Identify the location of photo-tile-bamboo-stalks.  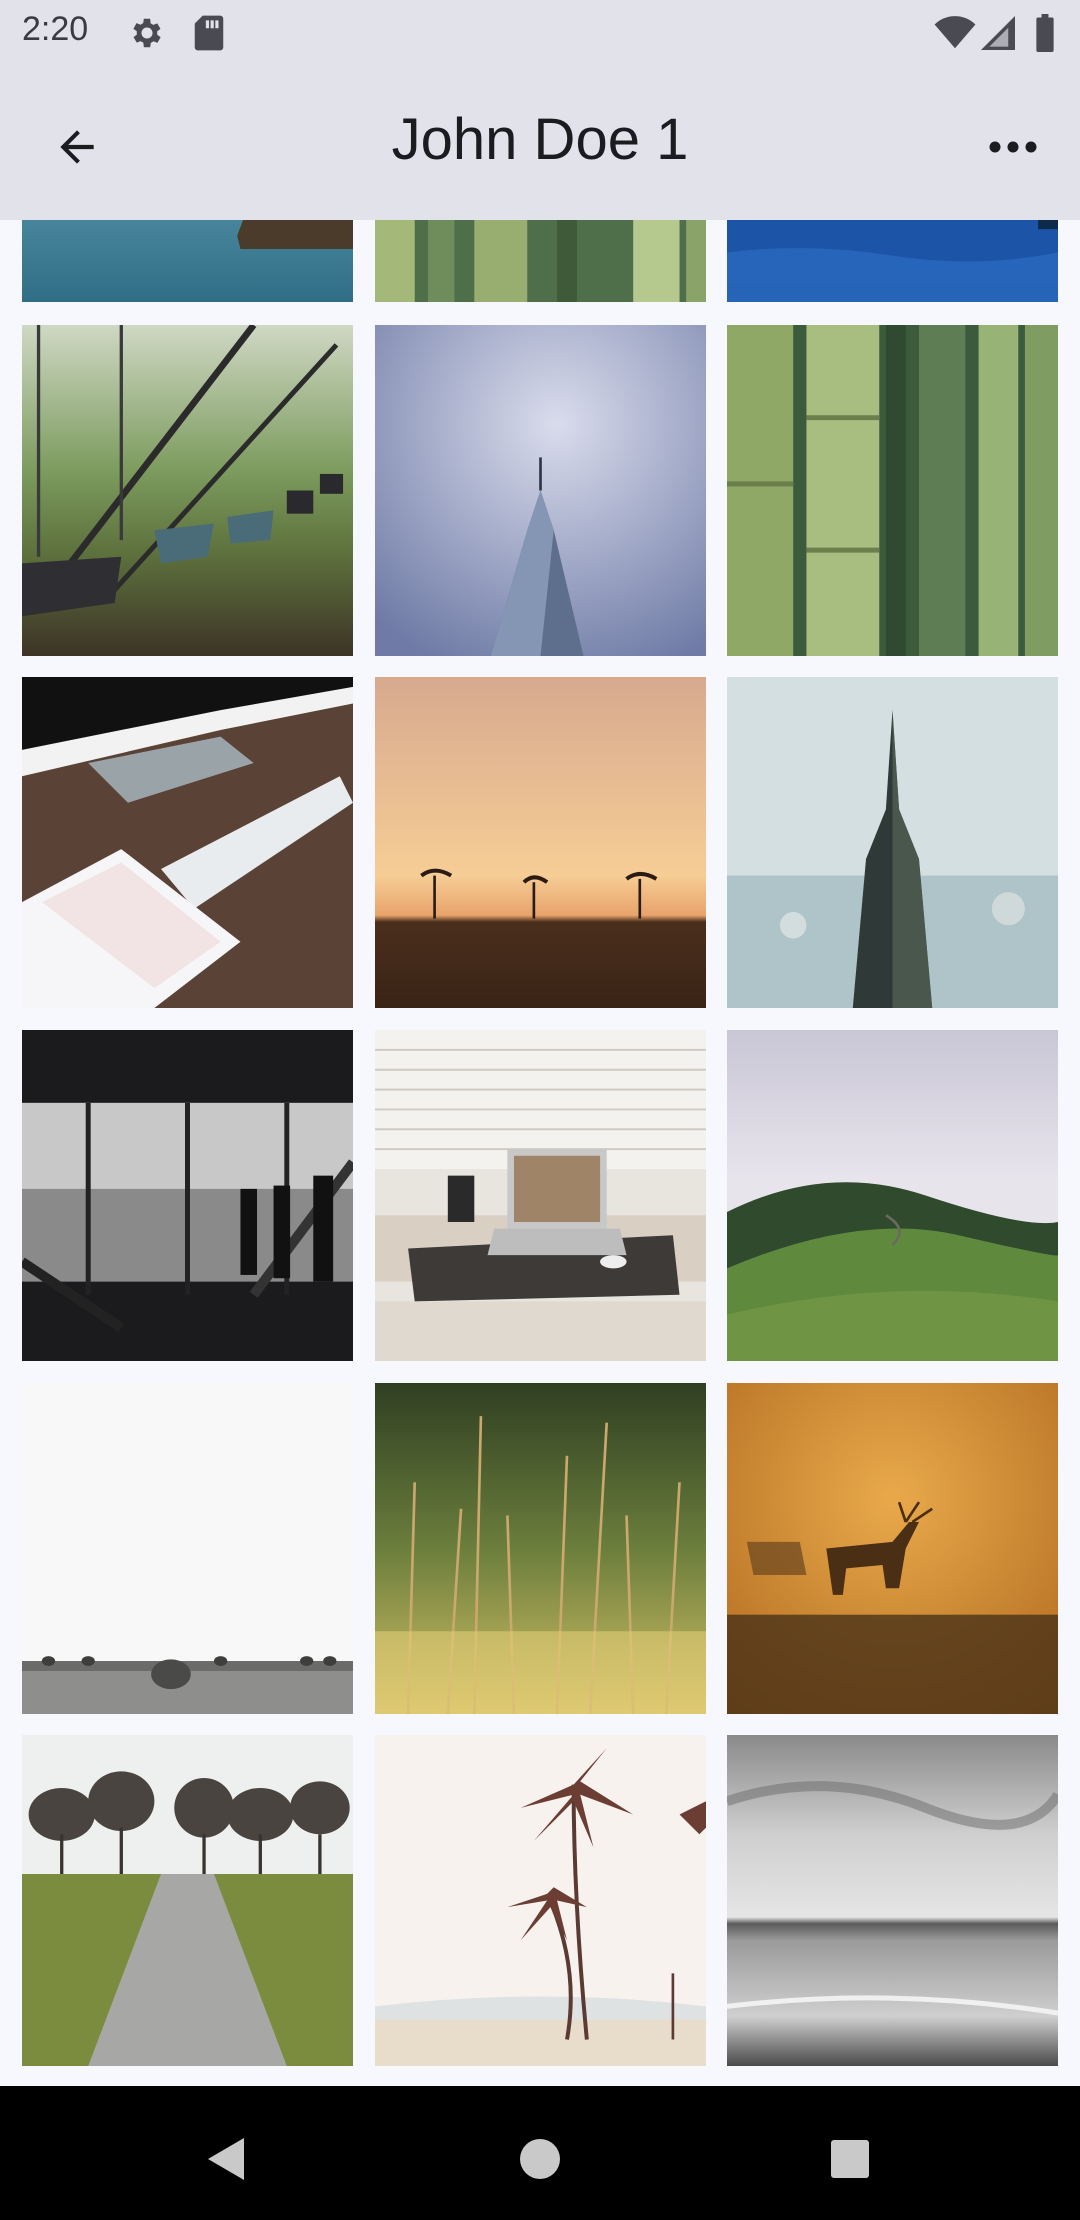
(540, 261).